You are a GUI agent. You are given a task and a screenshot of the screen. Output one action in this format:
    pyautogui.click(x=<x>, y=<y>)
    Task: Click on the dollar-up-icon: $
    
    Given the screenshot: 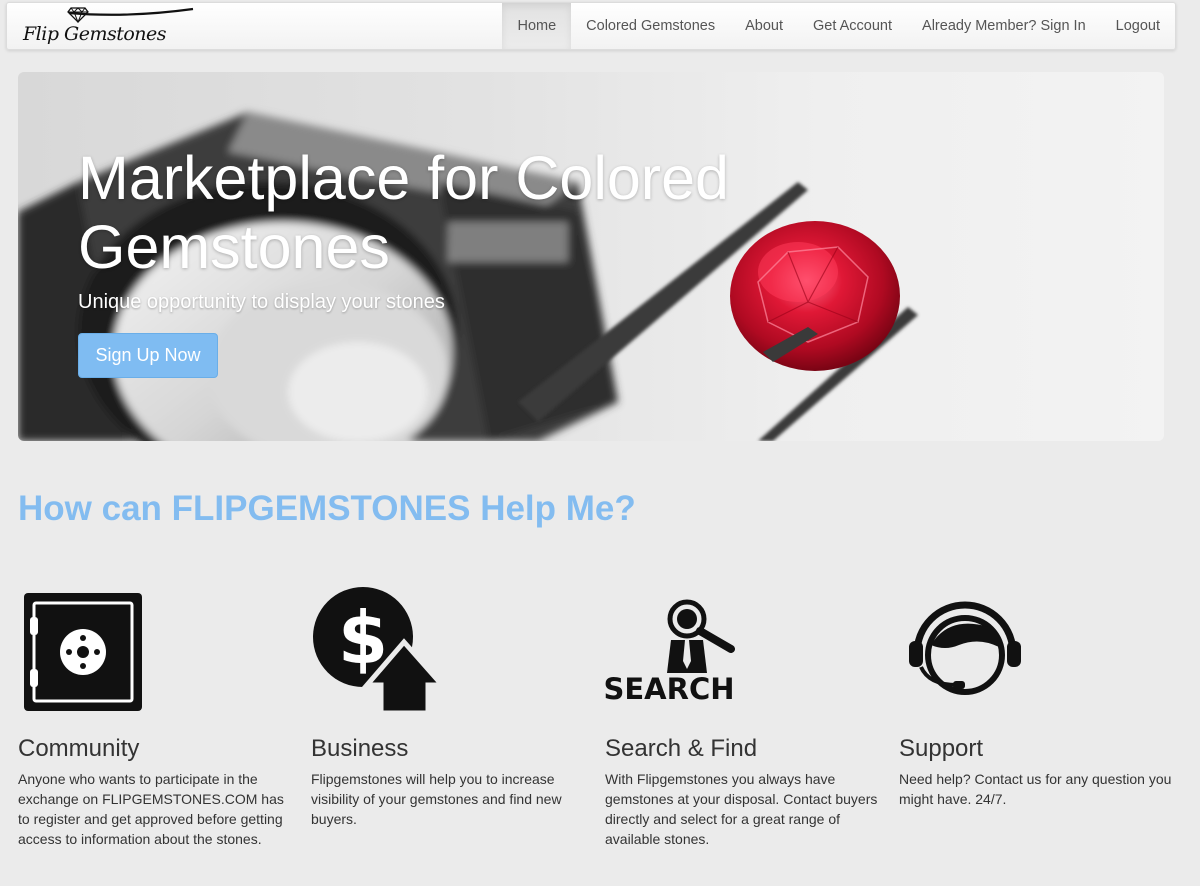 What is the action you would take?
    pyautogui.click(x=380, y=651)
    